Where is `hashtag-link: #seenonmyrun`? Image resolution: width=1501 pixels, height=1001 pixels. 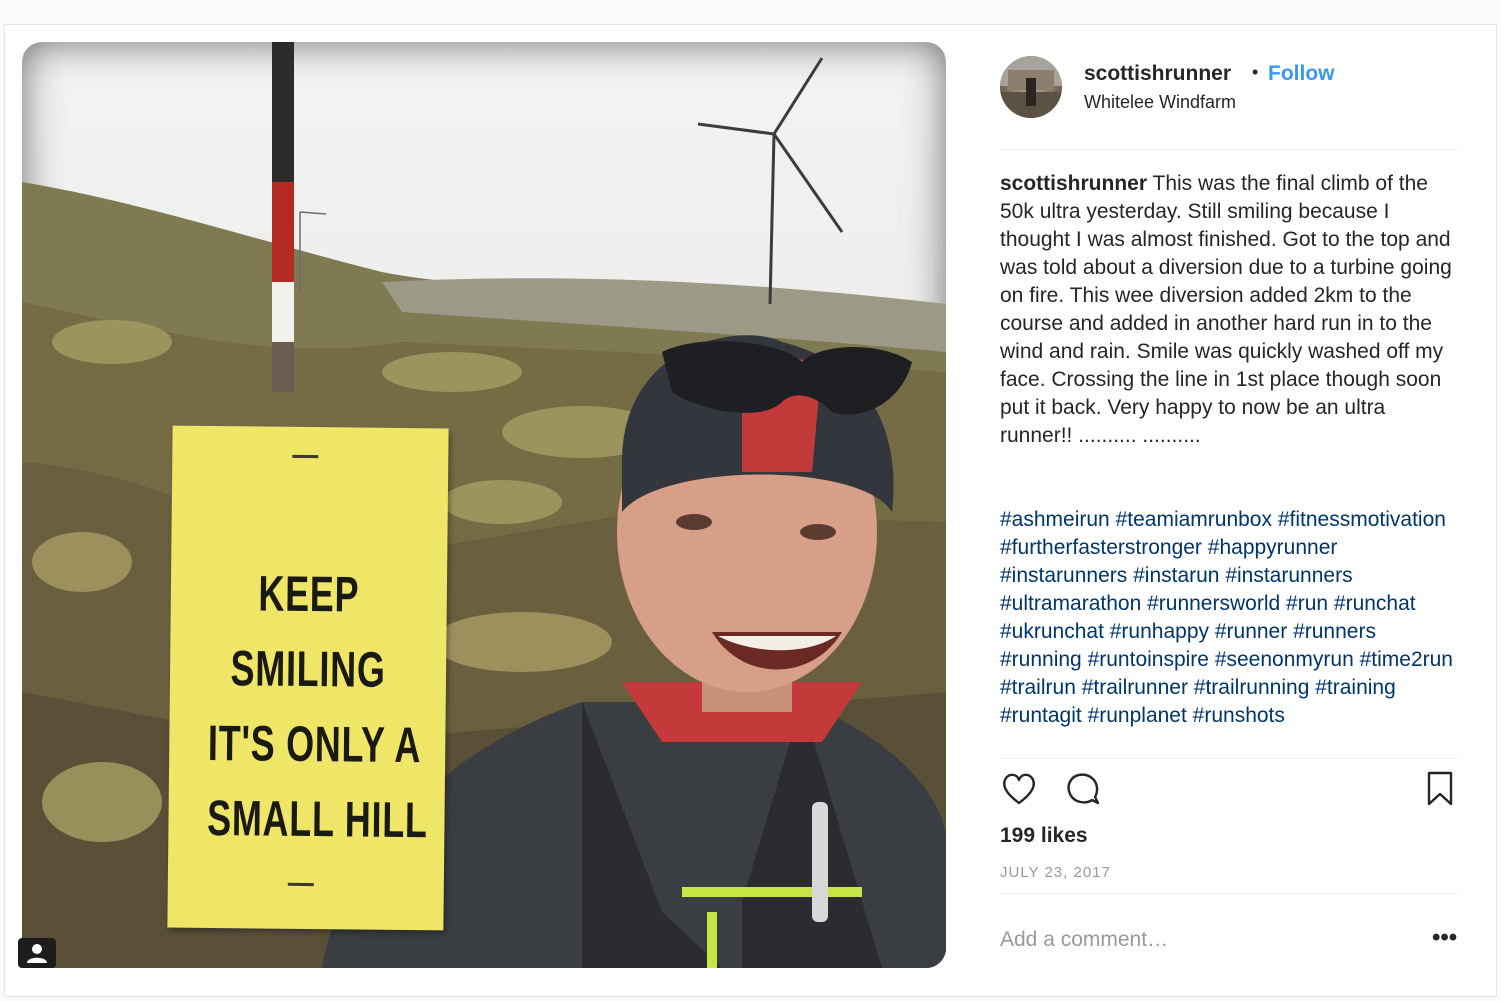
hashtag-link: #seenonmyrun is located at coordinates (1284, 659).